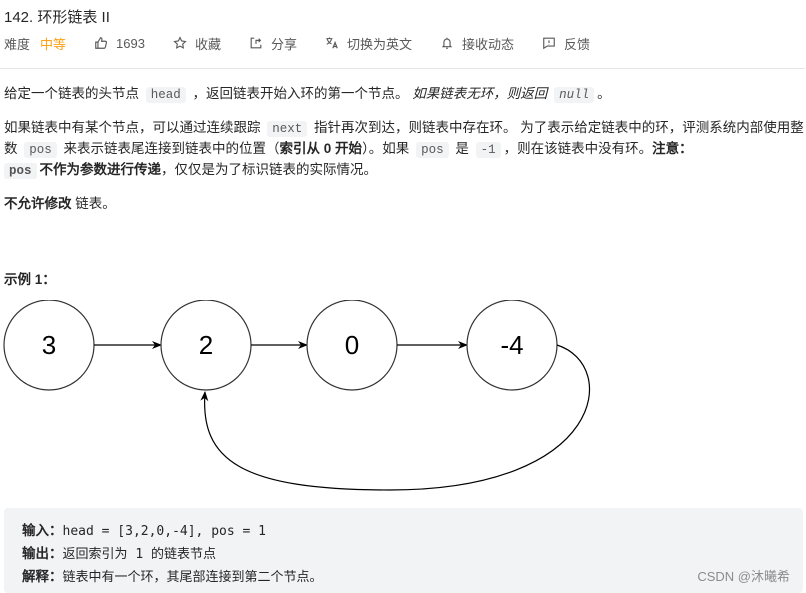 The height and width of the screenshot is (593, 806). I want to click on code-head: head, so click(165, 95).